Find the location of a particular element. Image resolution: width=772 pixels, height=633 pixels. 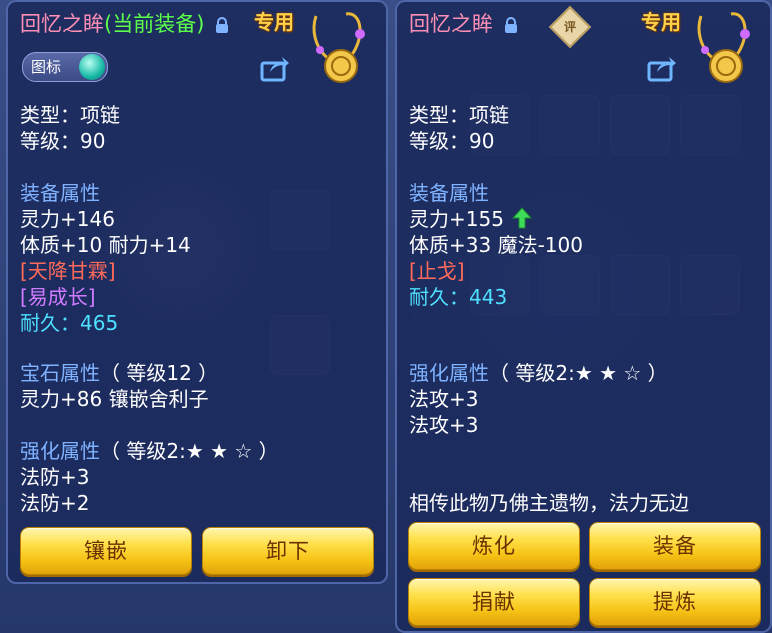

equipped-status: (当前装备) is located at coordinates (154, 24).